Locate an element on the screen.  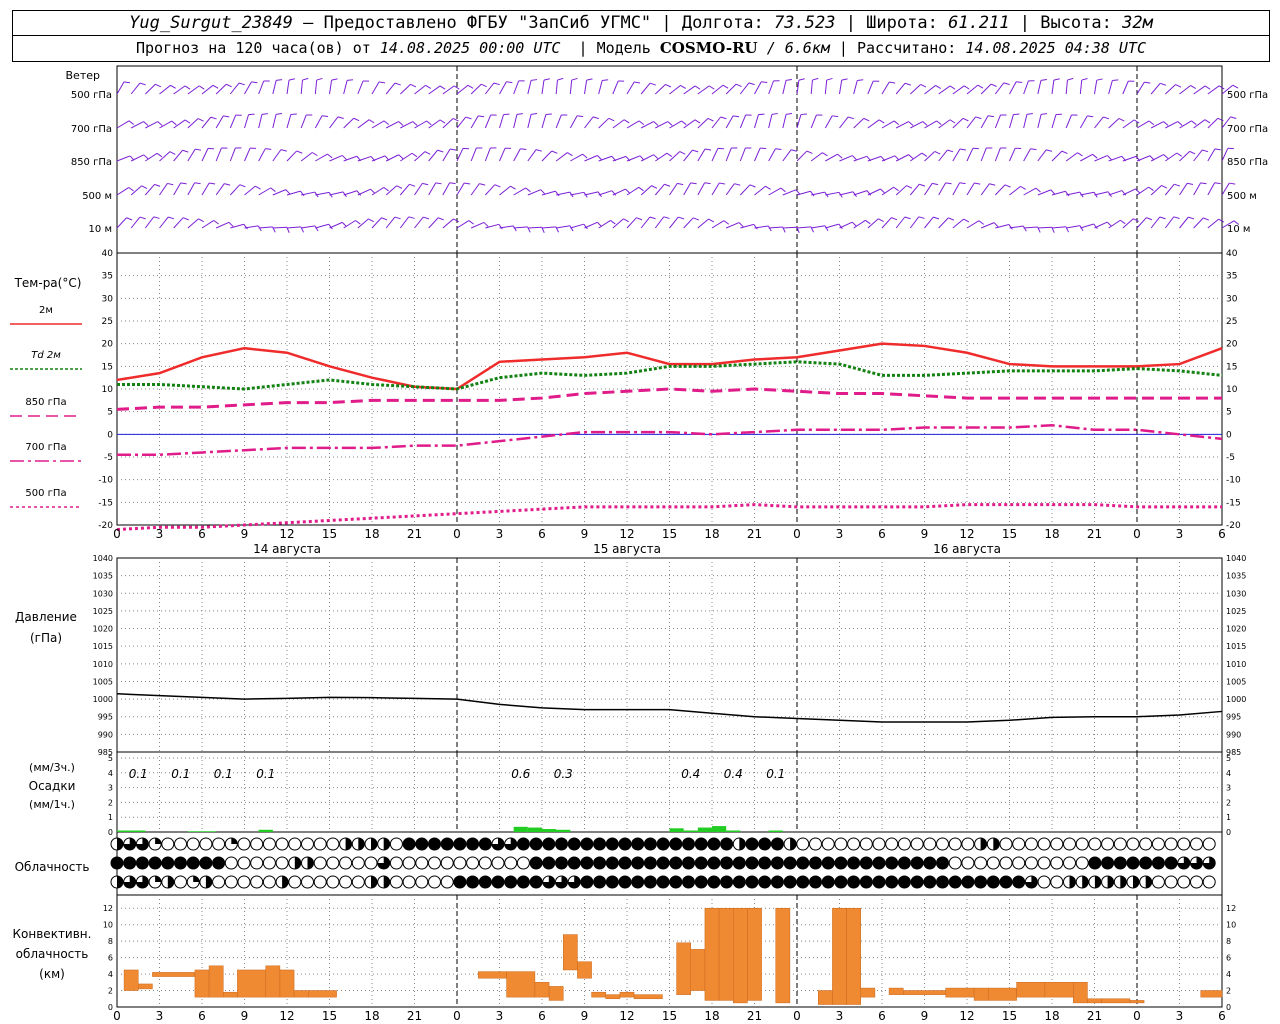
precip-tick-label: 2 is located at coordinates (110, 802).